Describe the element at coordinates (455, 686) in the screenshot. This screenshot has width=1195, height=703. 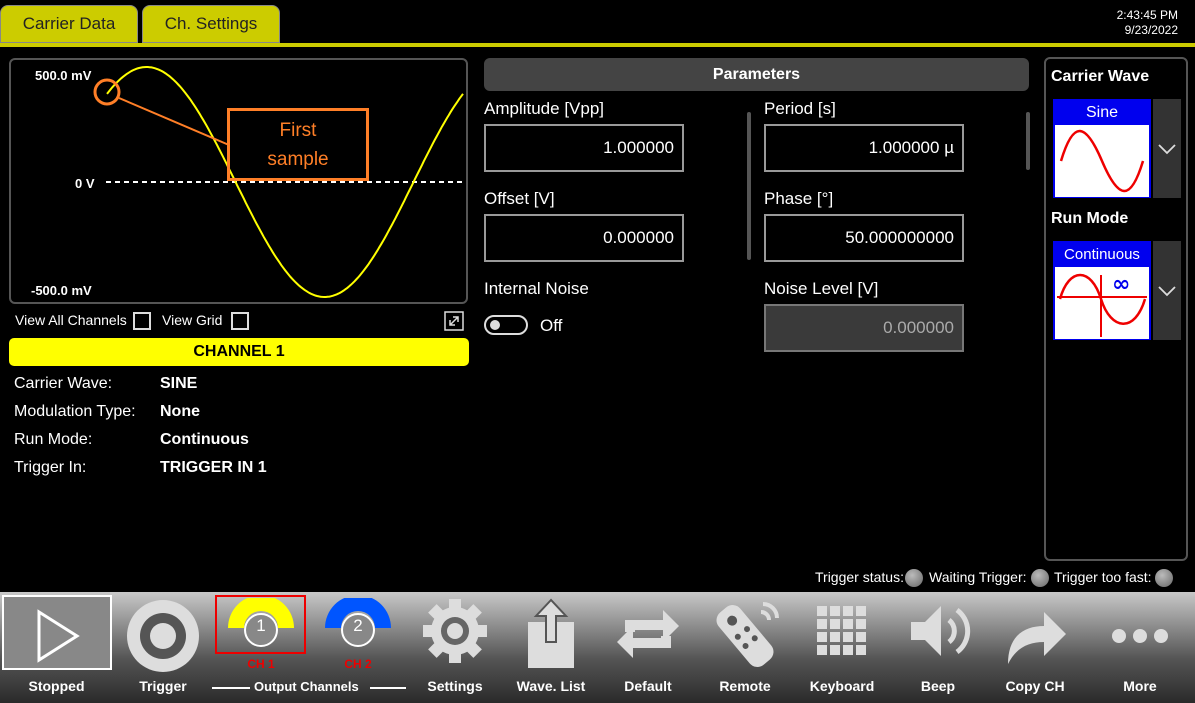
I see `settings-label: Settings` at that location.